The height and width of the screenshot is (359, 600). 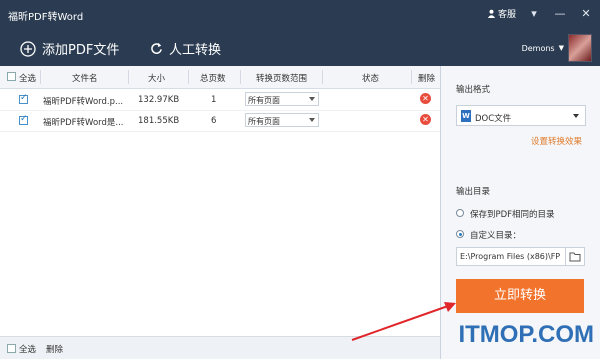 I want to click on table-footer: 全选 删除, so click(x=220, y=347).